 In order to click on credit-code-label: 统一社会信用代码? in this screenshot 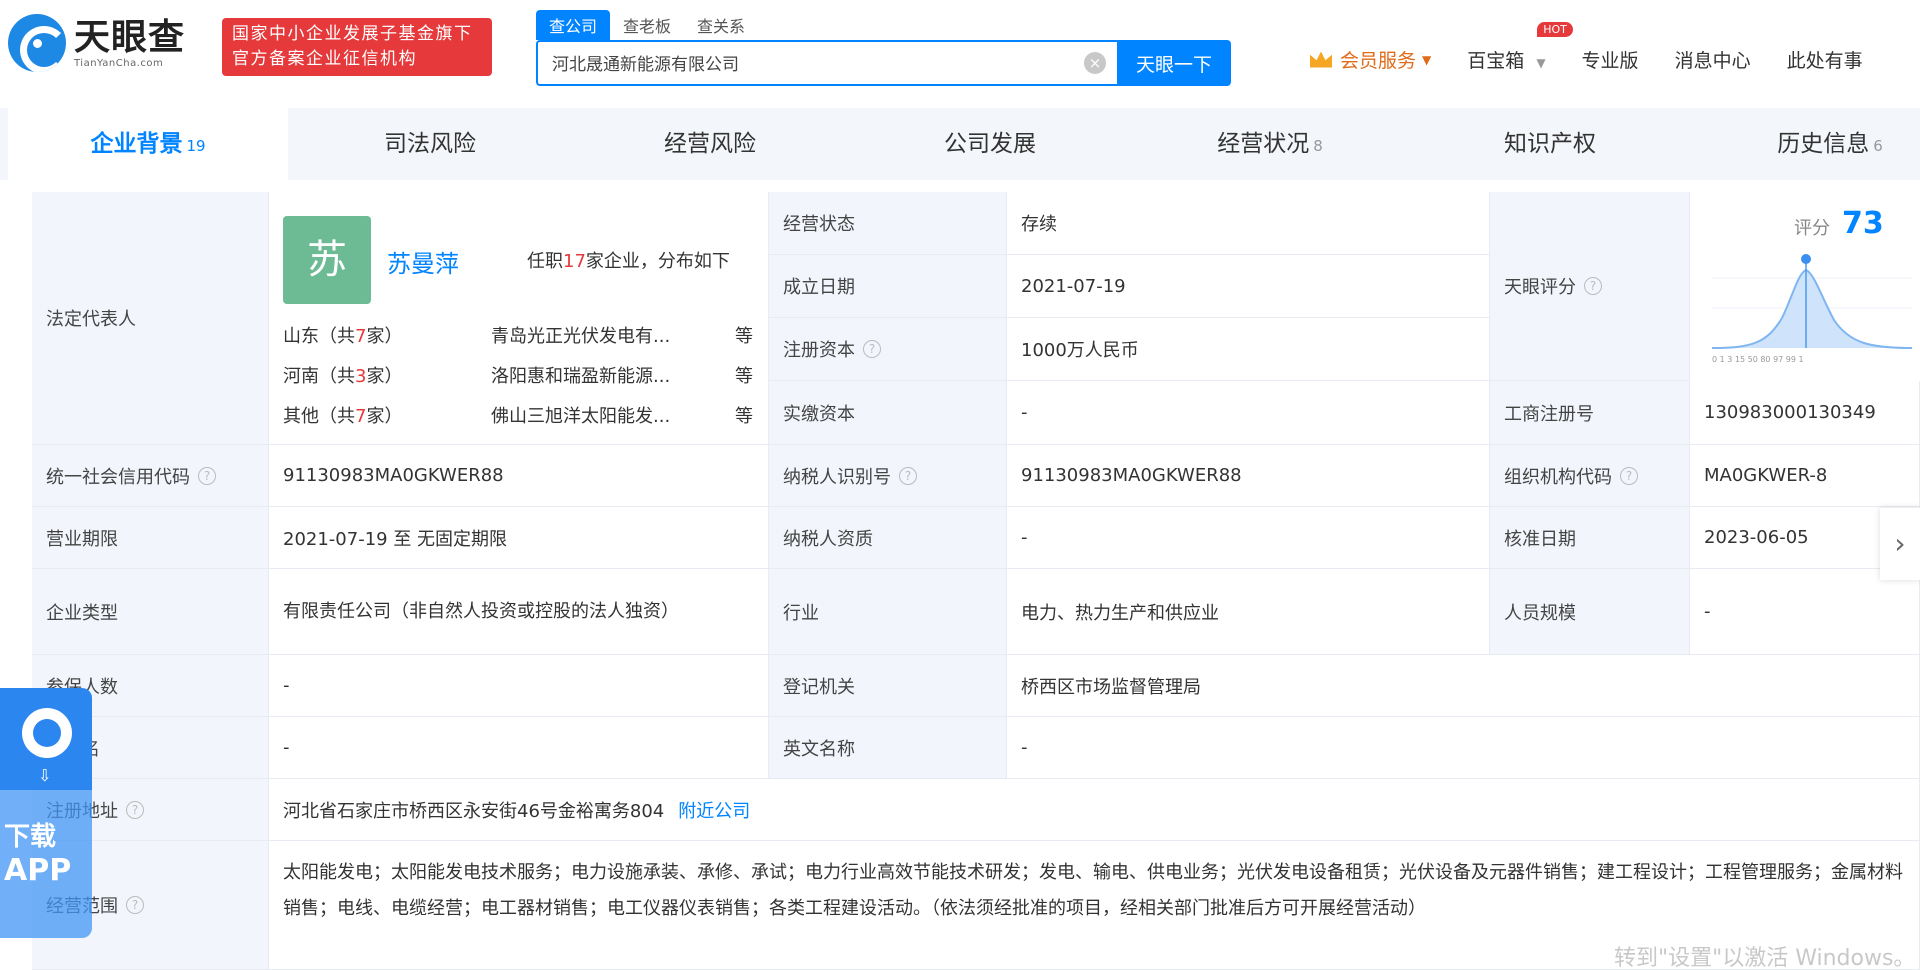, I will do `click(150, 476)`.